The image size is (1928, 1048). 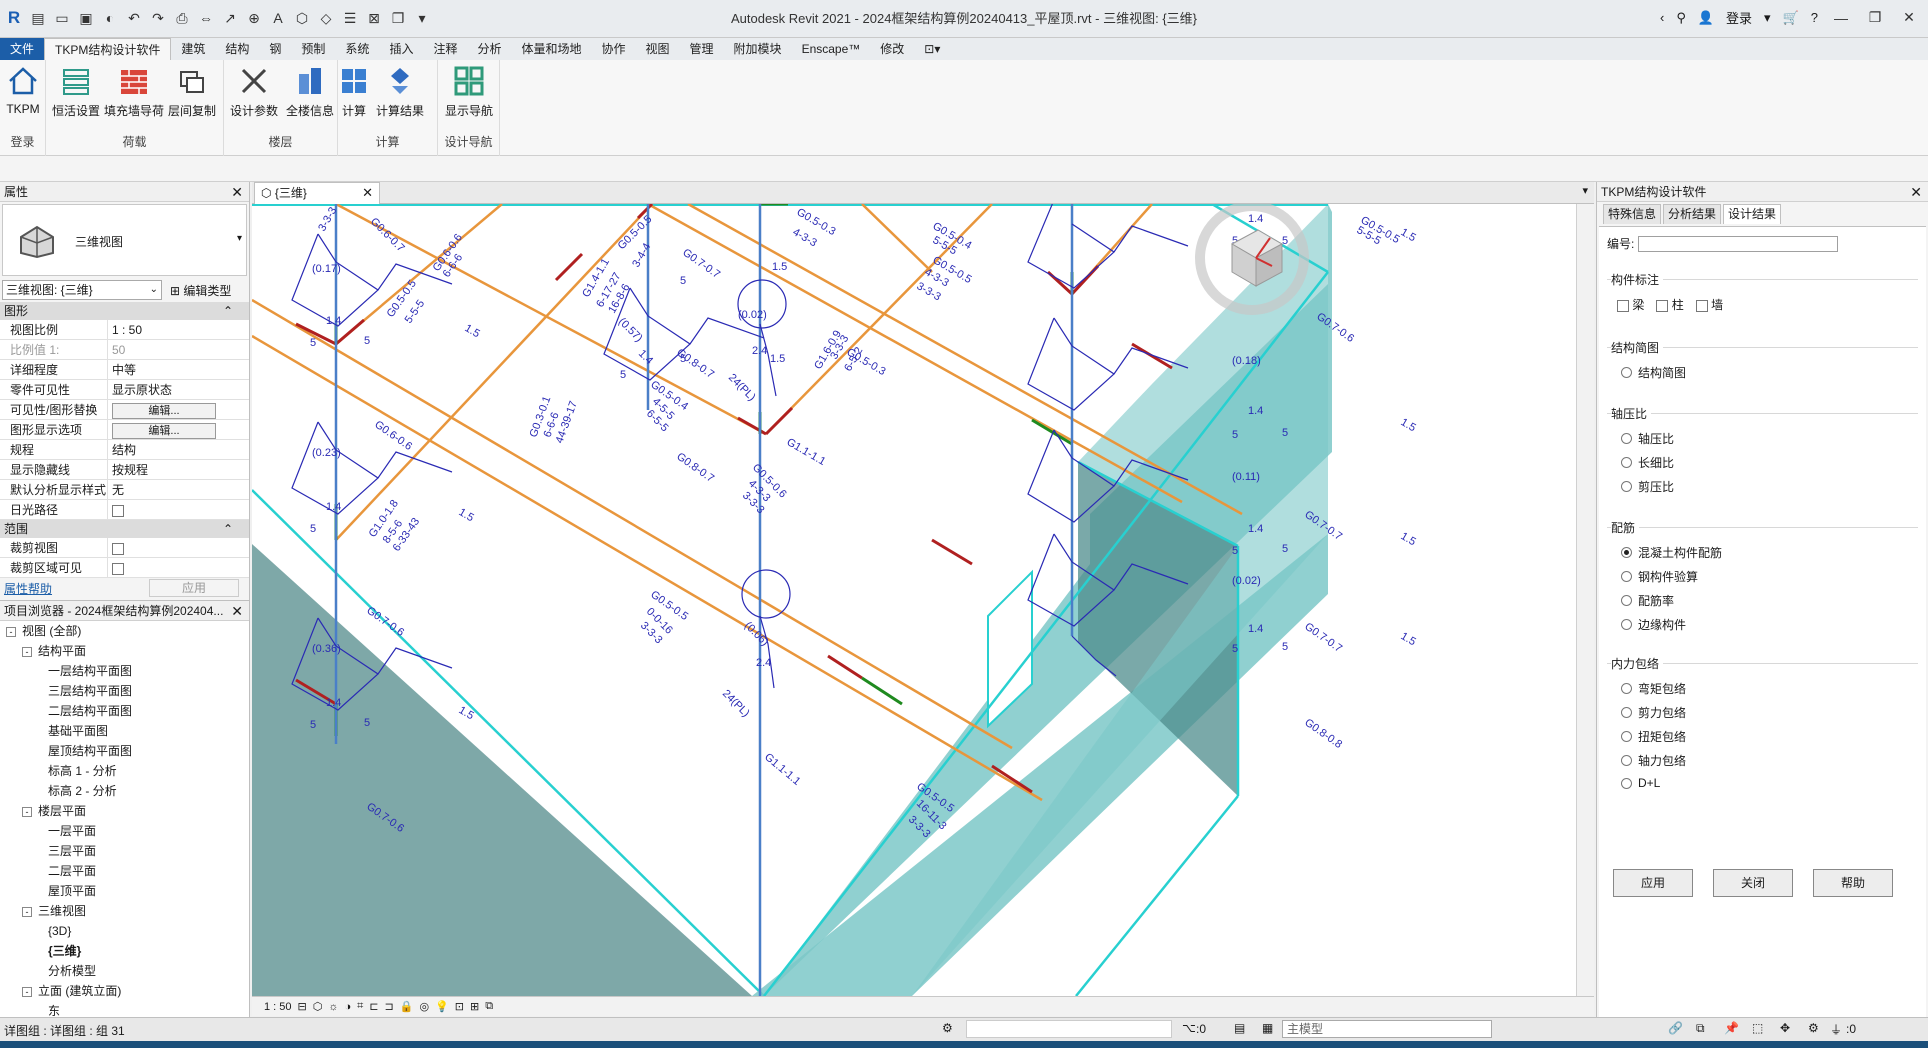 What do you see at coordinates (1585, 190) in the screenshot?
I see `tab-dropdown-icon: ▾` at bounding box center [1585, 190].